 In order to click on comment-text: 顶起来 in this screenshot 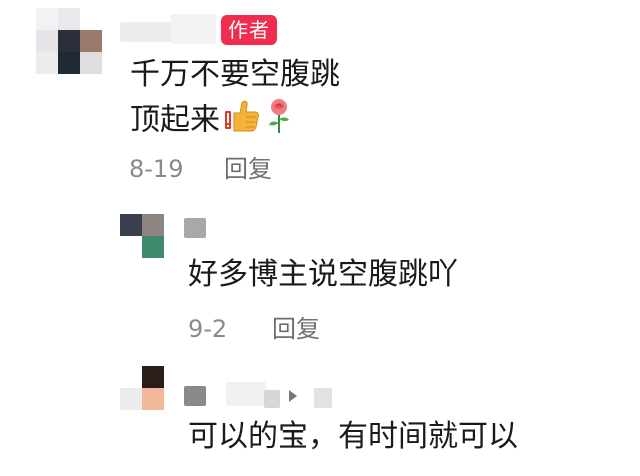, I will do `click(175, 120)`.